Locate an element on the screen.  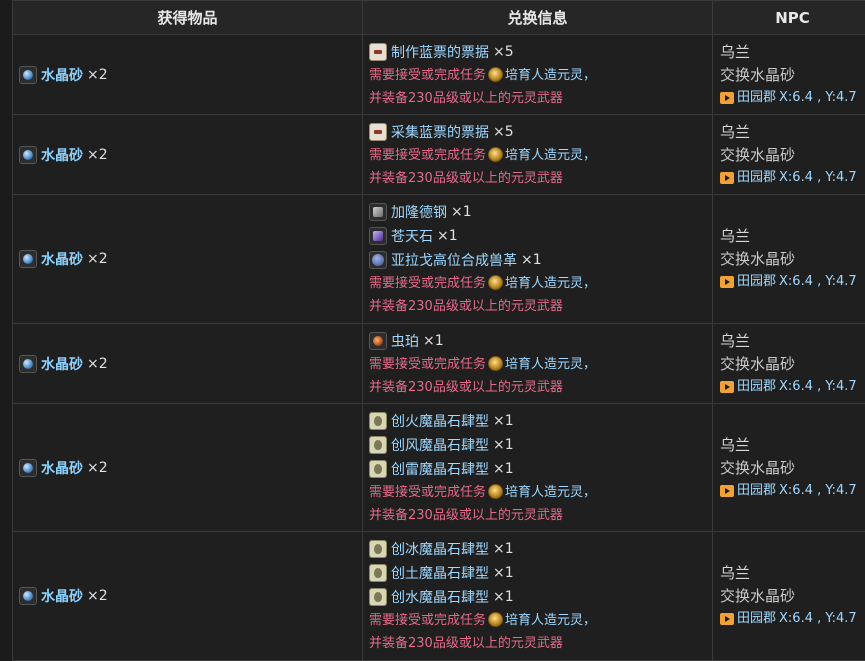
header-item: 获得物品 is located at coordinates (188, 18).